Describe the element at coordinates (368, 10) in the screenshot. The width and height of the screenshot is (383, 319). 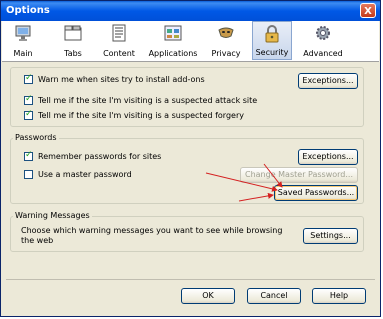
I see `close-button: X` at that location.